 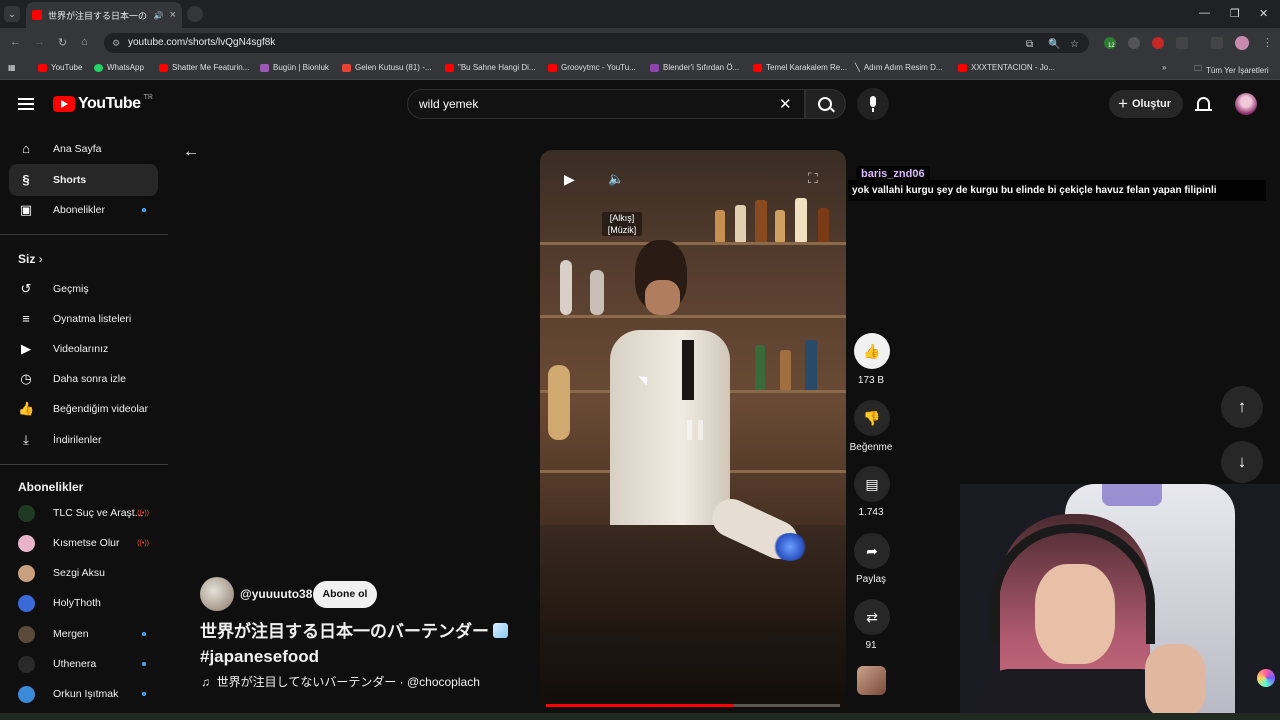 I want to click on speaker-icon: 🔊, so click(x=159, y=15).